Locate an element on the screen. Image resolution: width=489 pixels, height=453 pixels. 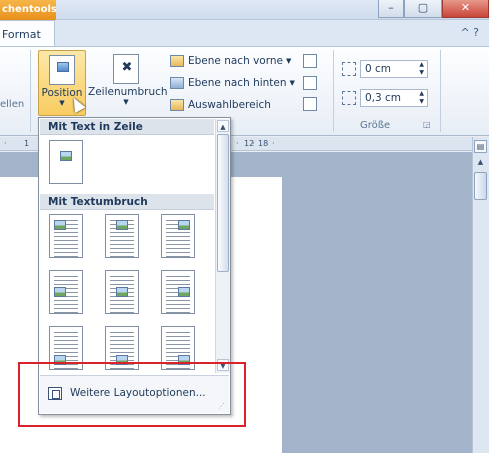
send-backward-button: Ebene nach hinten ▼ is located at coordinates (232, 83).